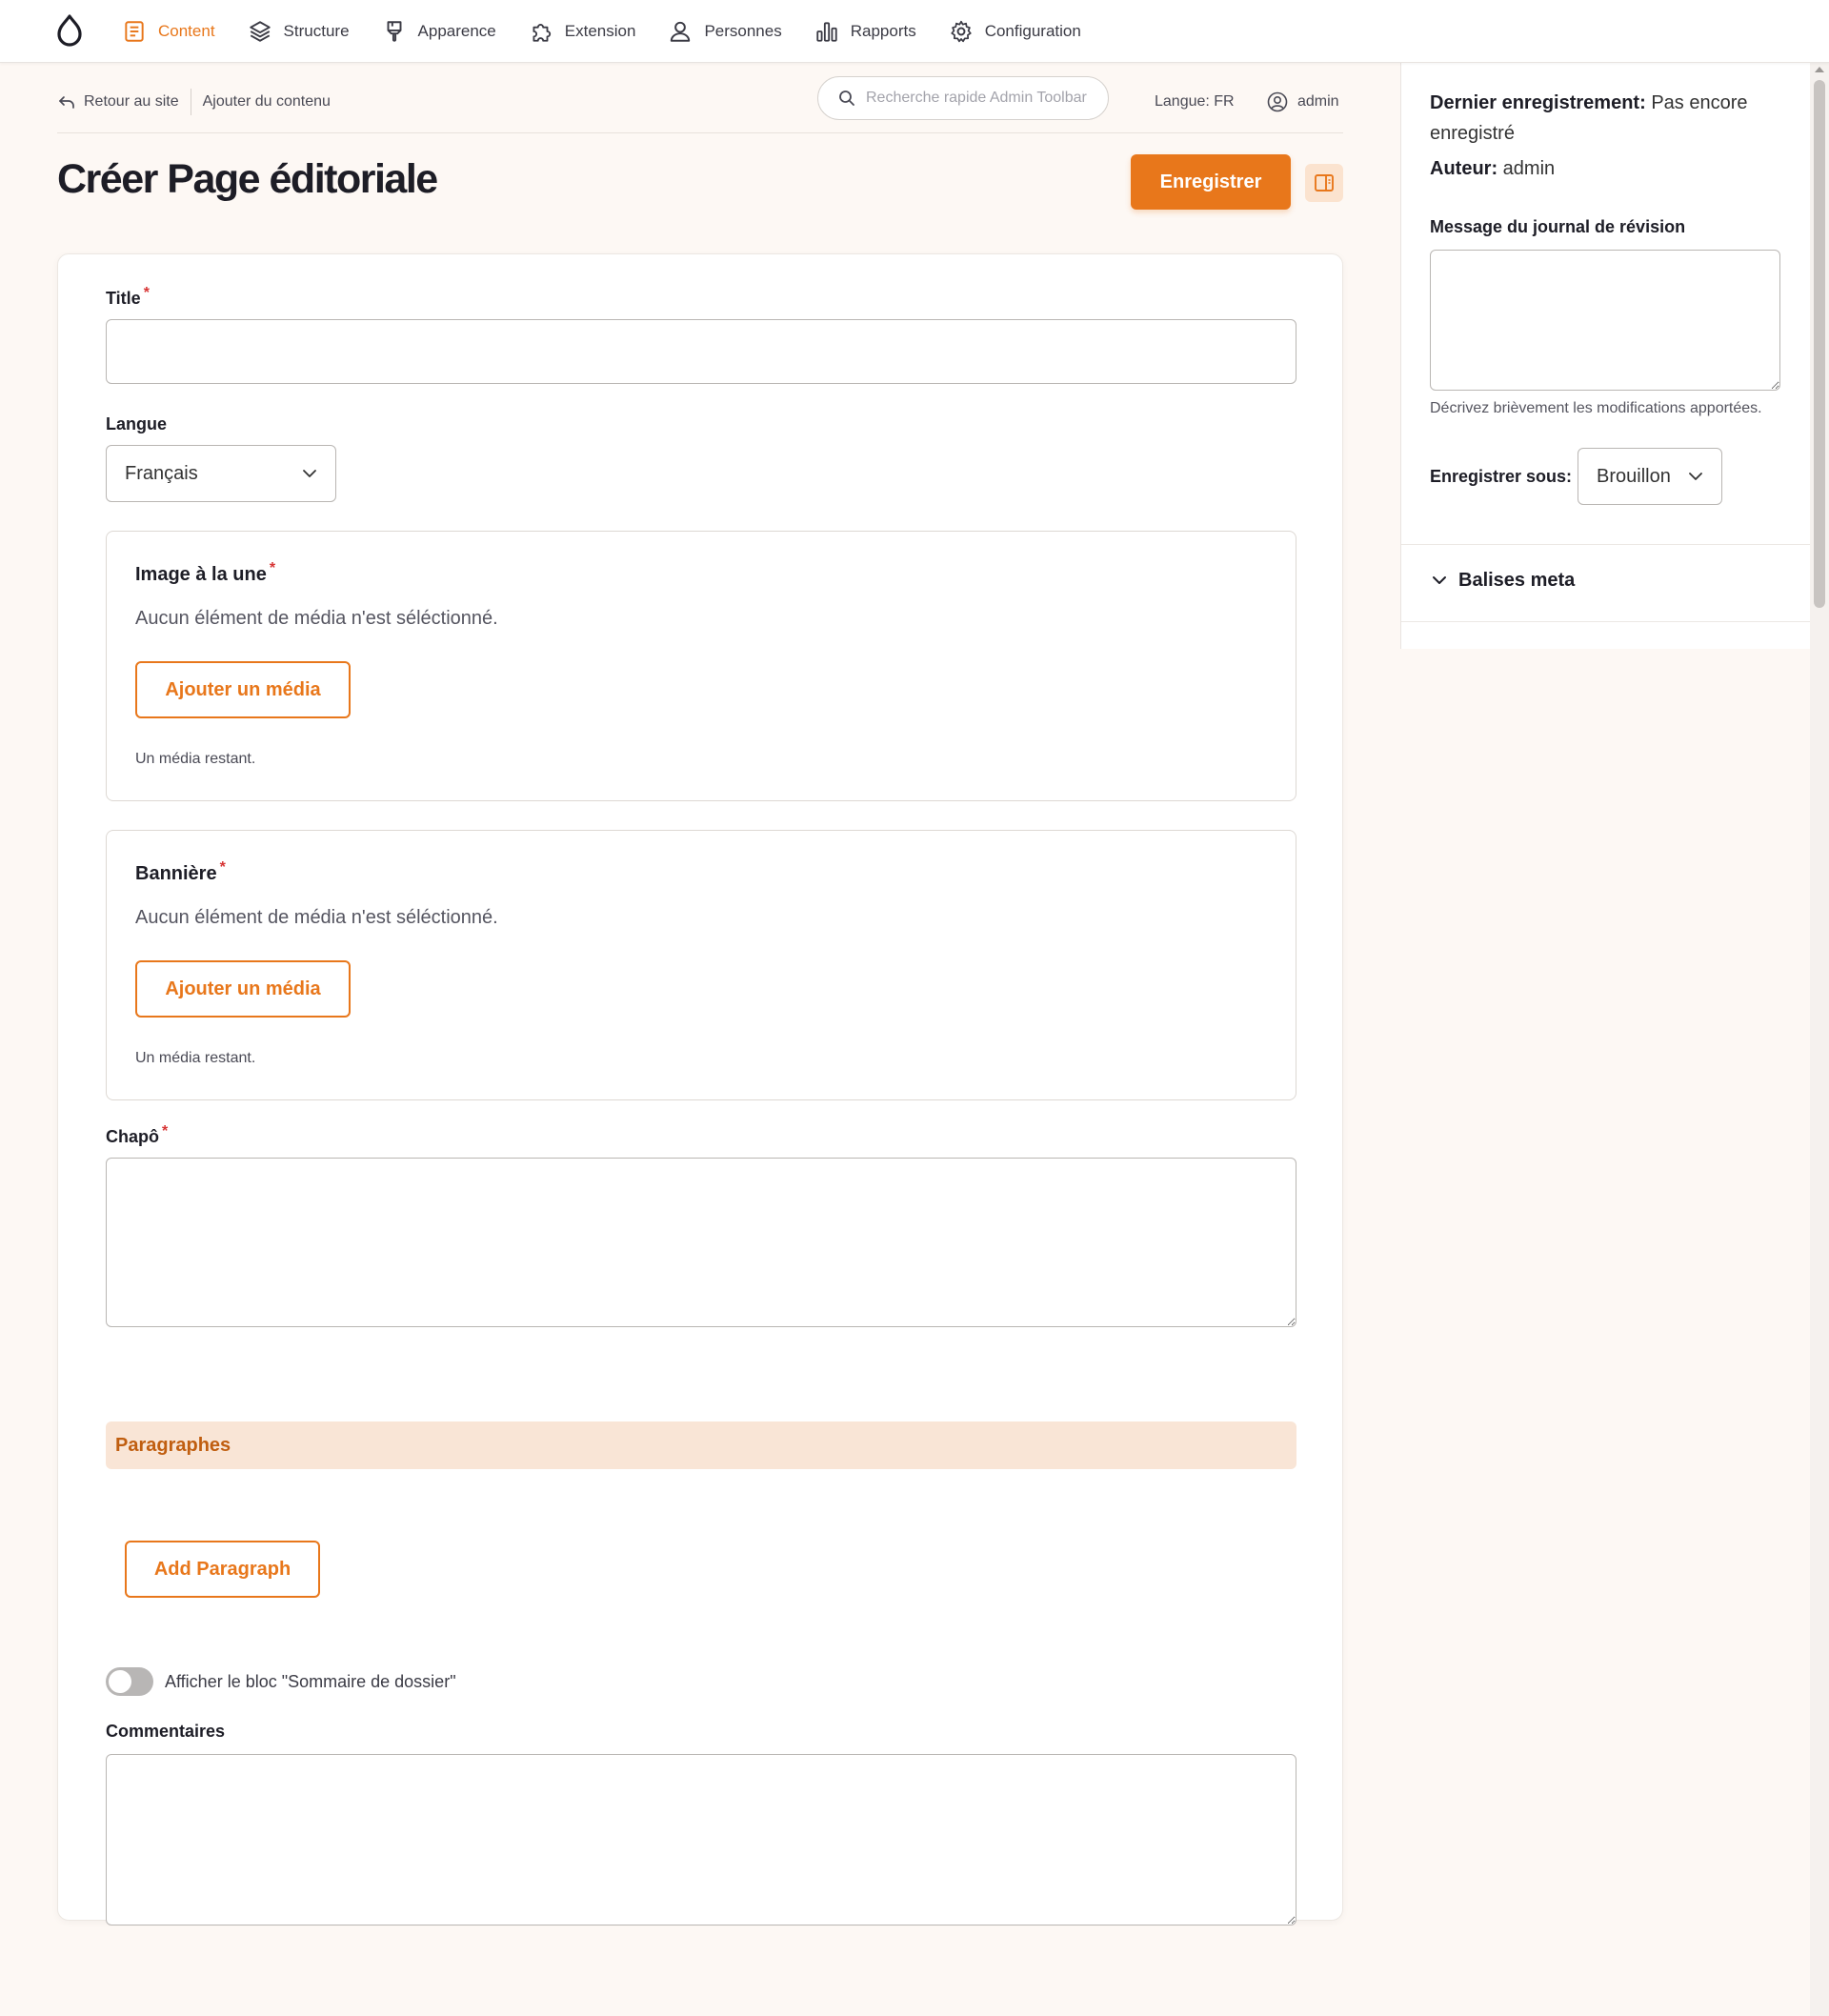 The image size is (1829, 2016). Describe the element at coordinates (132, 101) in the screenshot. I see `back-to-site-label: Retour au site` at that location.